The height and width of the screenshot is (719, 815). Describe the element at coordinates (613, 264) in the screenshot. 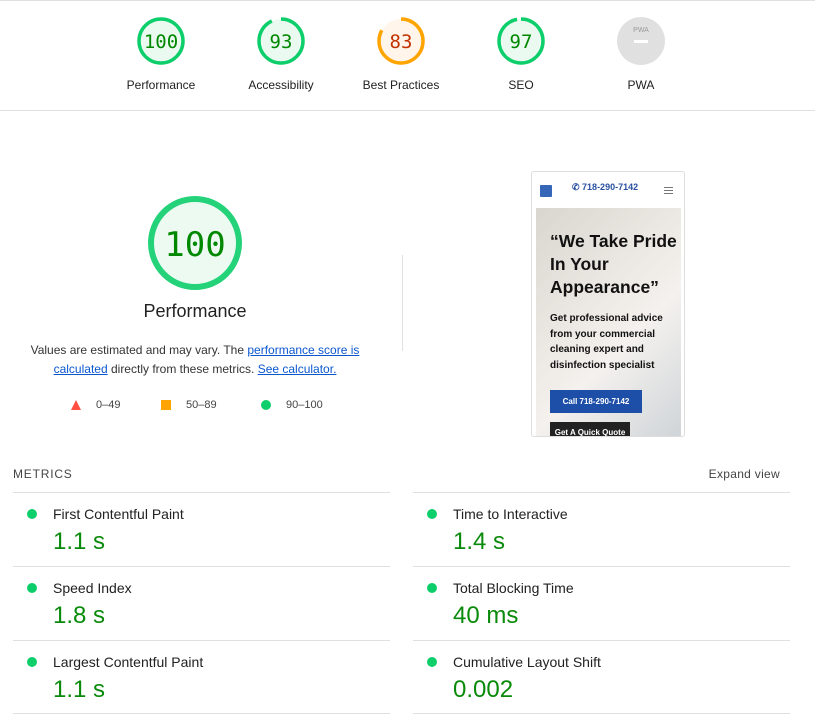

I see `hero-headline: “We Take Pride In Your Appearance”` at that location.